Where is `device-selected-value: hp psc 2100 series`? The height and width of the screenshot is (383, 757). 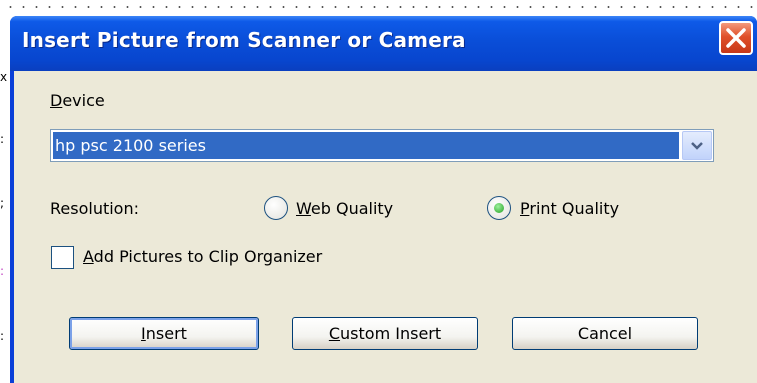
device-selected-value: hp psc 2100 series is located at coordinates (366, 145).